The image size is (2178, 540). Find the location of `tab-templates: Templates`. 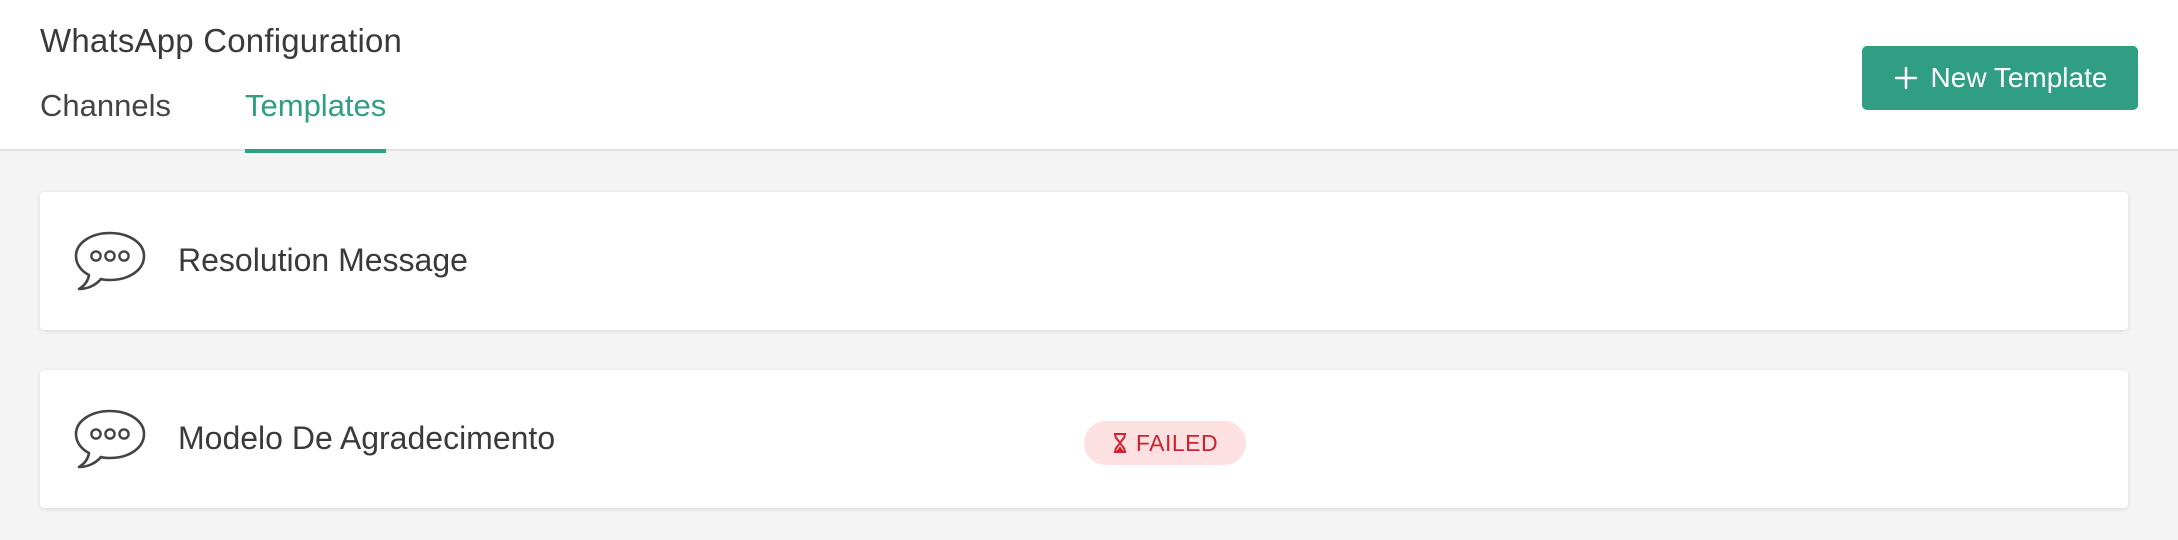

tab-templates: Templates is located at coordinates (316, 120).